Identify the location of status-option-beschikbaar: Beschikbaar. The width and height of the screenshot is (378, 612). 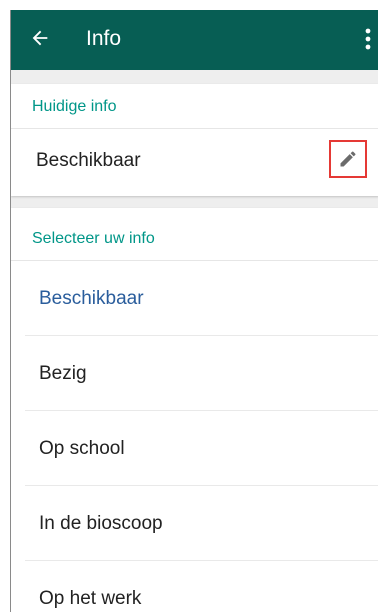
(194, 298).